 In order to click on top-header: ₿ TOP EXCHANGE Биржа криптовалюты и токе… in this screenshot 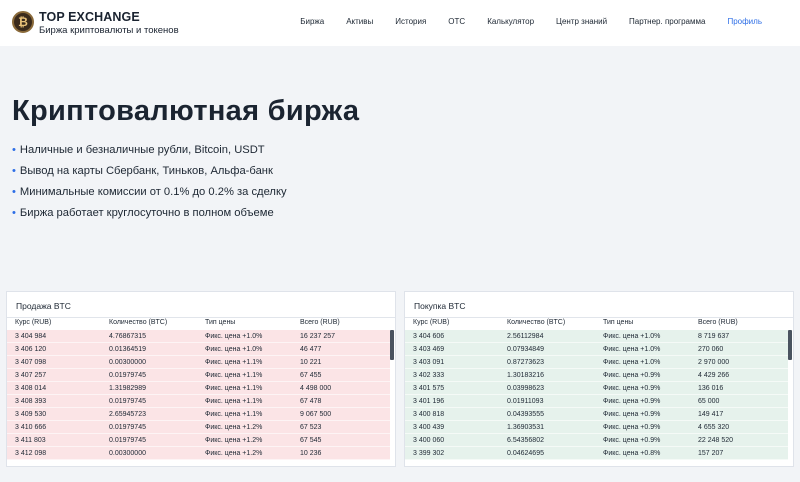, I will do `click(400, 23)`.